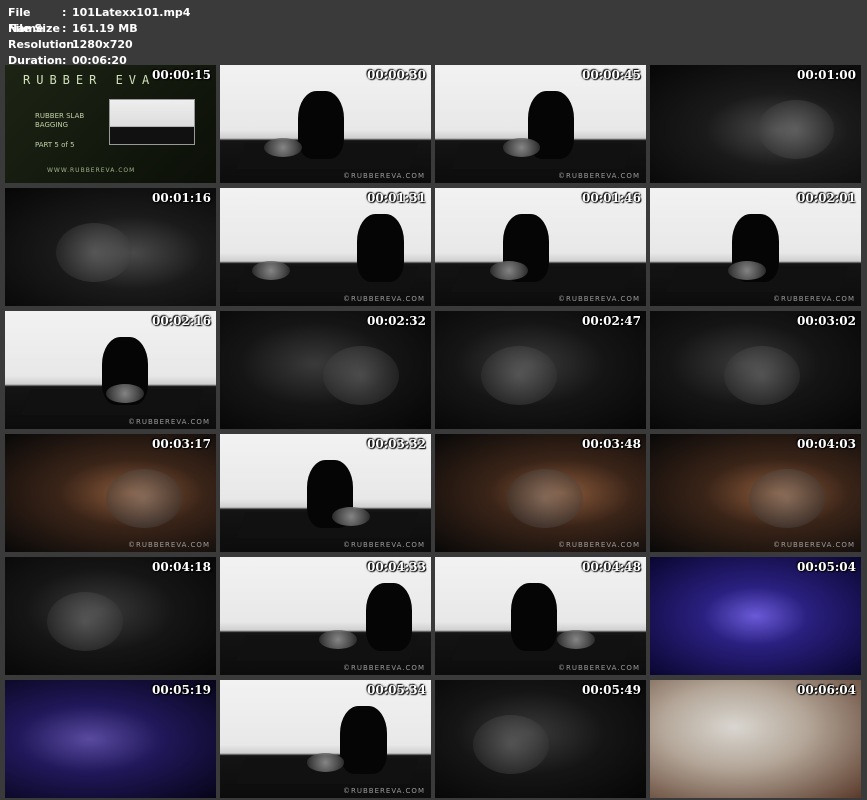 The width and height of the screenshot is (867, 800). What do you see at coordinates (110, 739) in the screenshot?
I see `video-thumbnail: 00:05:19` at bounding box center [110, 739].